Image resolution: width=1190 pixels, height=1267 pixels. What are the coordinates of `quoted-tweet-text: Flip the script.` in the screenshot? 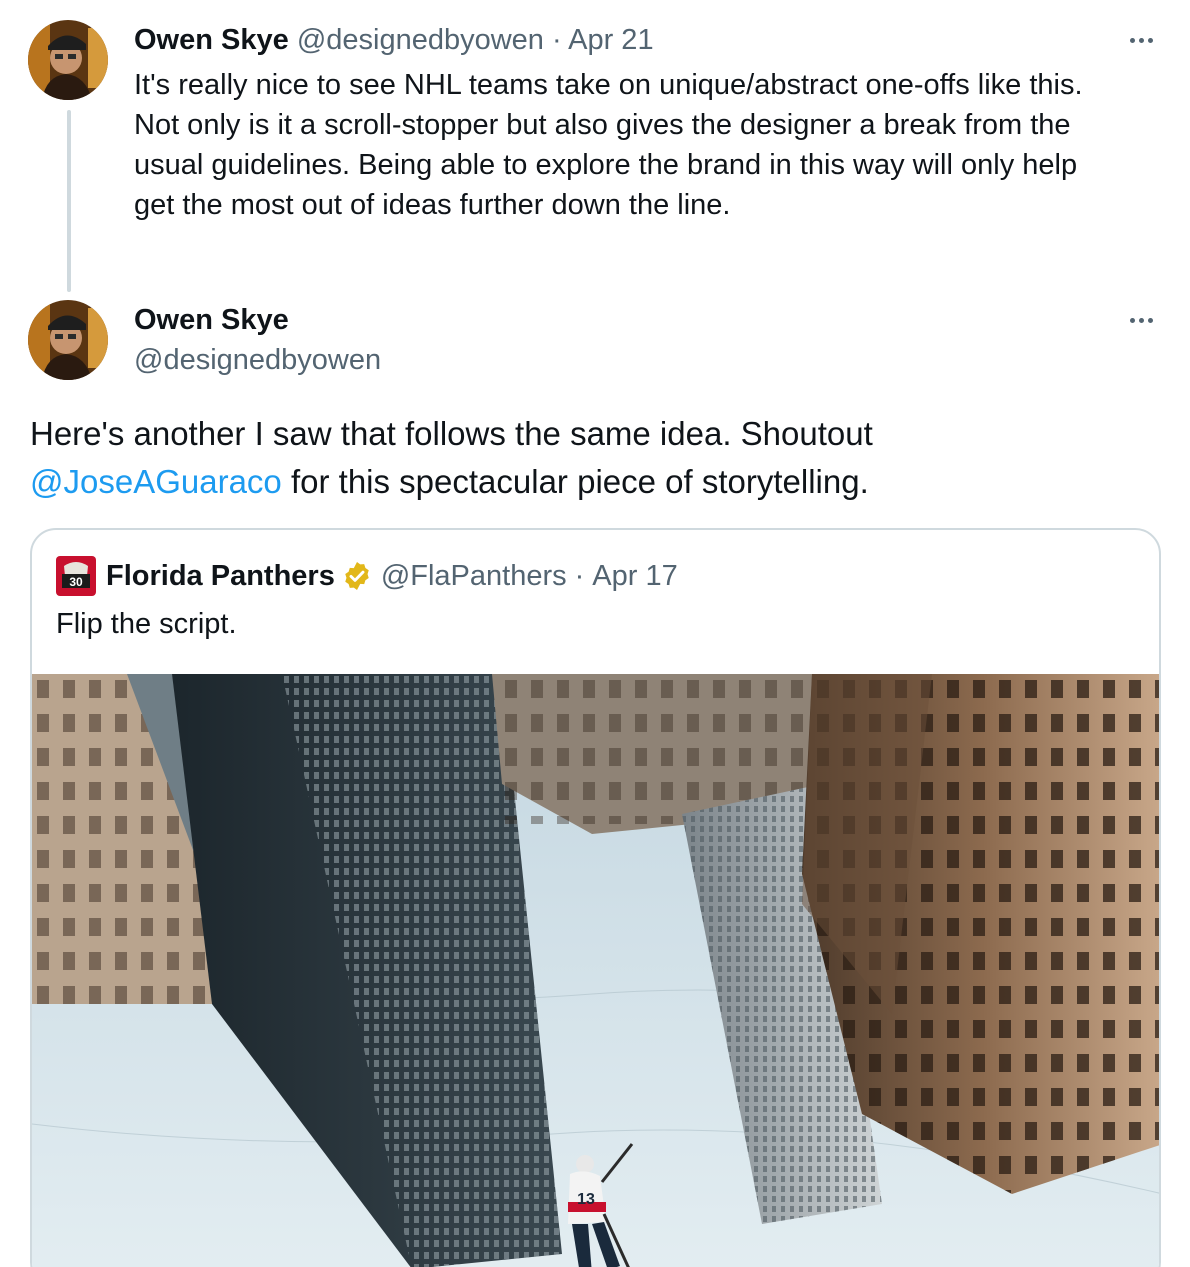 It's located at (146, 624).